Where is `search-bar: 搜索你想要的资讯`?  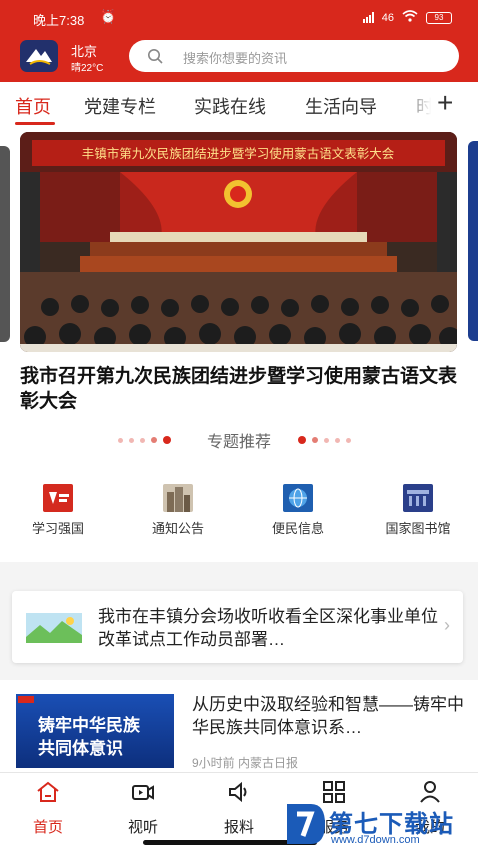
search-bar: 搜索你想要的资讯 is located at coordinates (294, 56).